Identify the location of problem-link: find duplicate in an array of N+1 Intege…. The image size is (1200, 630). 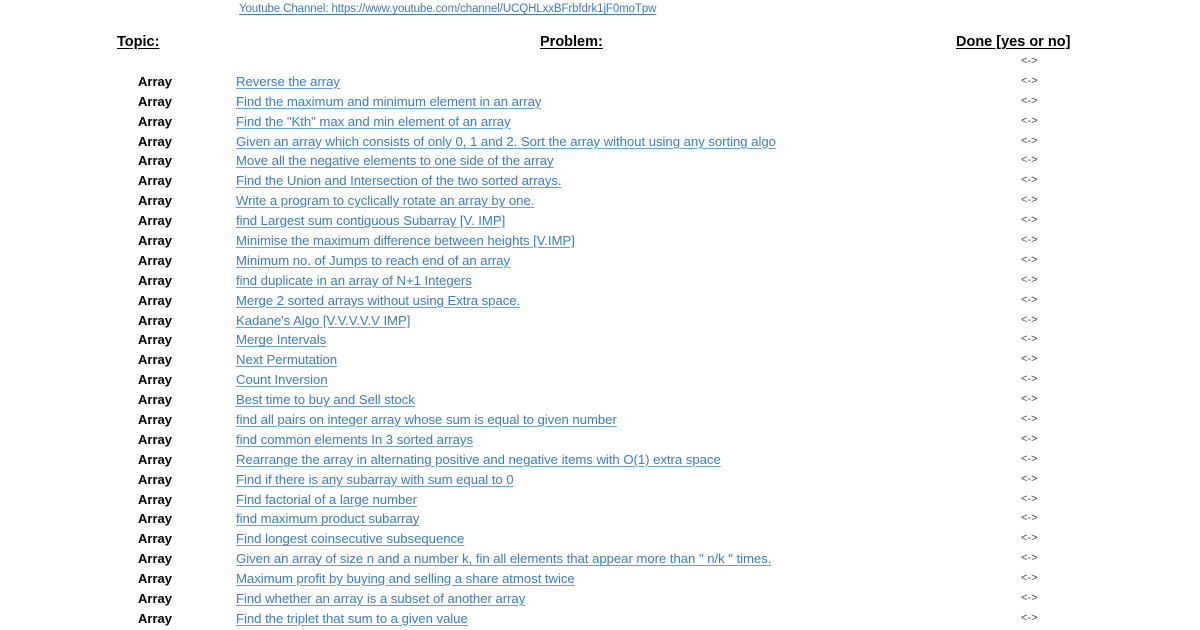
(354, 281).